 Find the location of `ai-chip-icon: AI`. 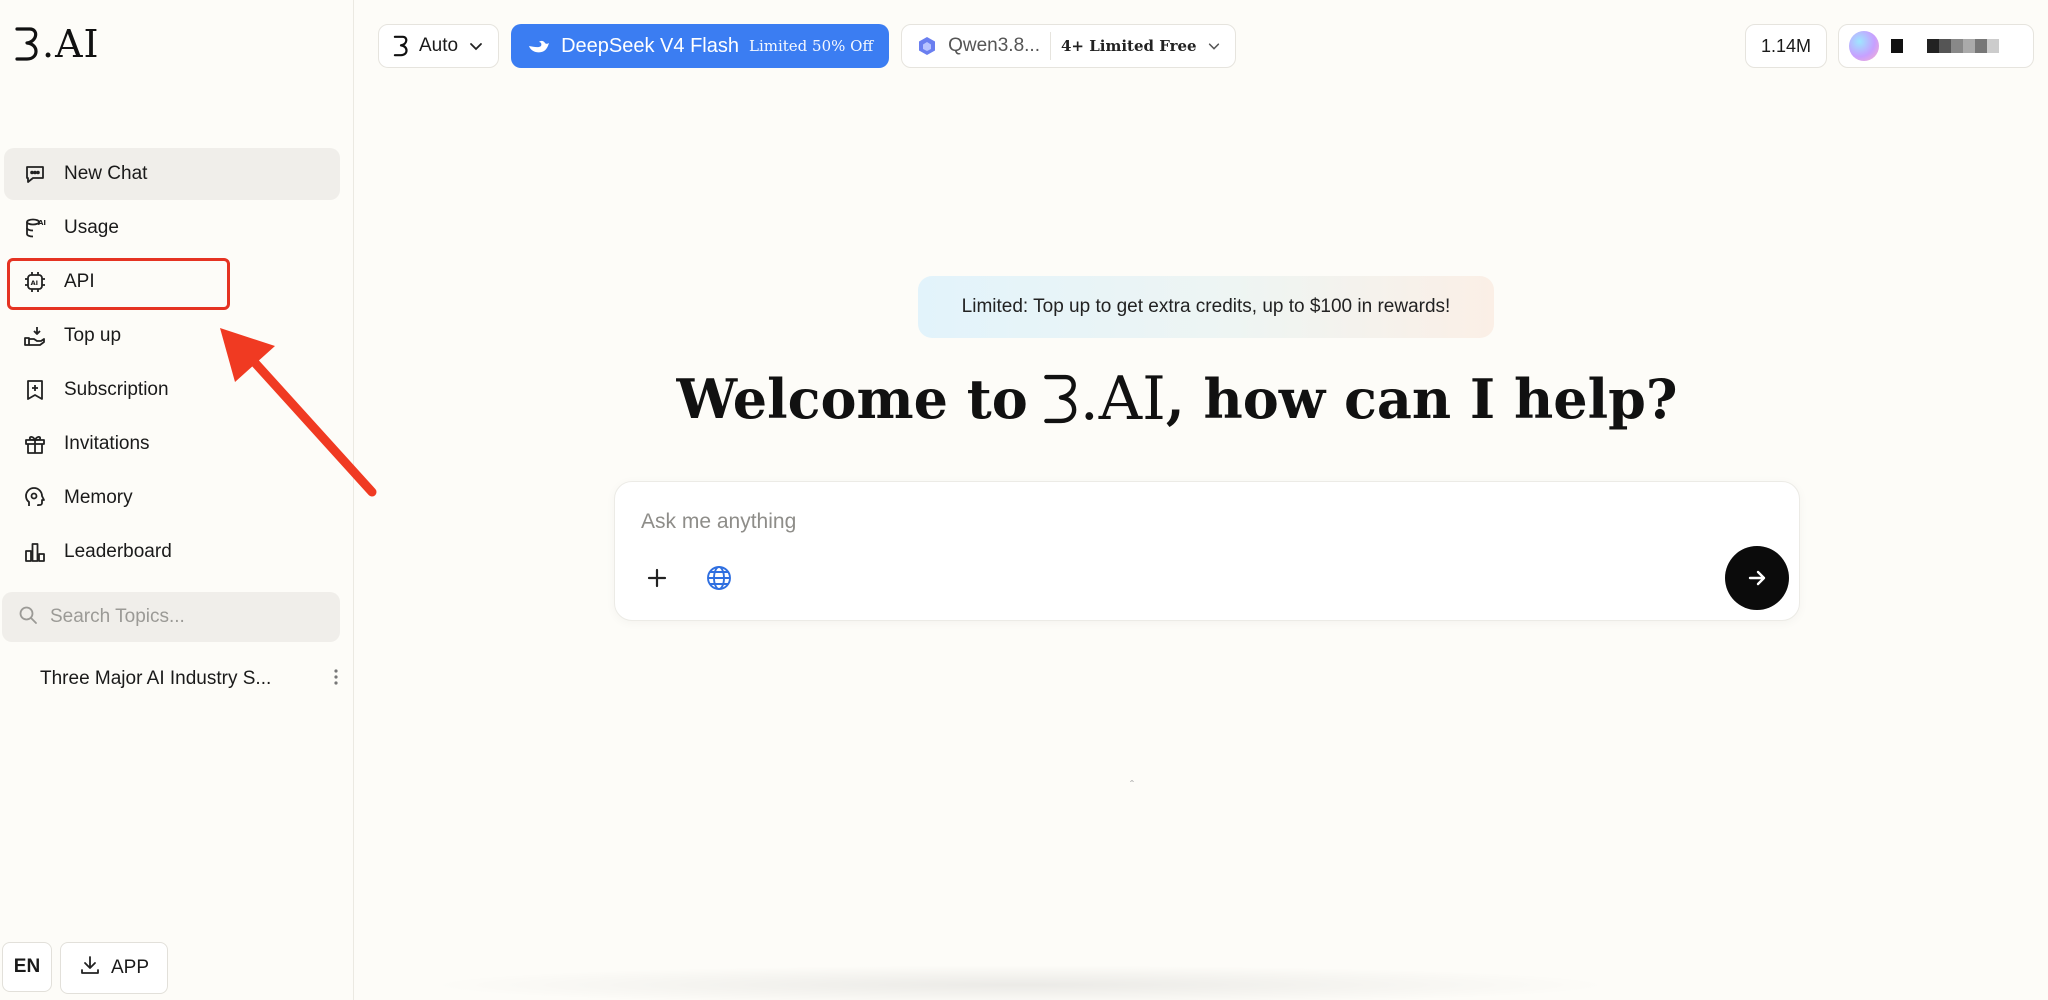

ai-chip-icon: AI is located at coordinates (35, 282).